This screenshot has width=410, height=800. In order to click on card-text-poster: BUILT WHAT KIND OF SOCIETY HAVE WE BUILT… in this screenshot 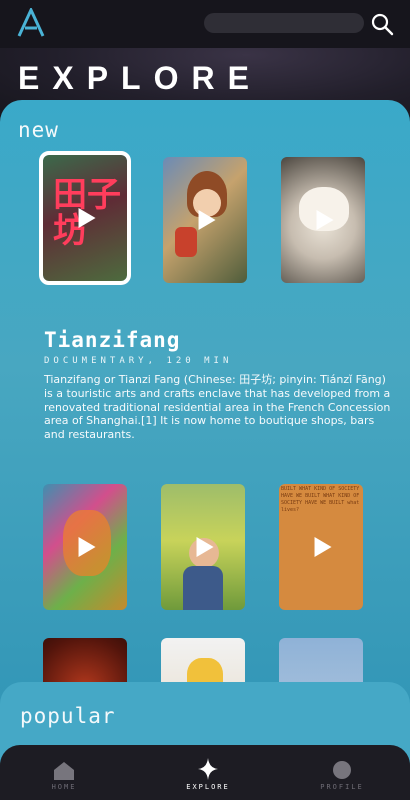, I will do `click(321, 547)`.